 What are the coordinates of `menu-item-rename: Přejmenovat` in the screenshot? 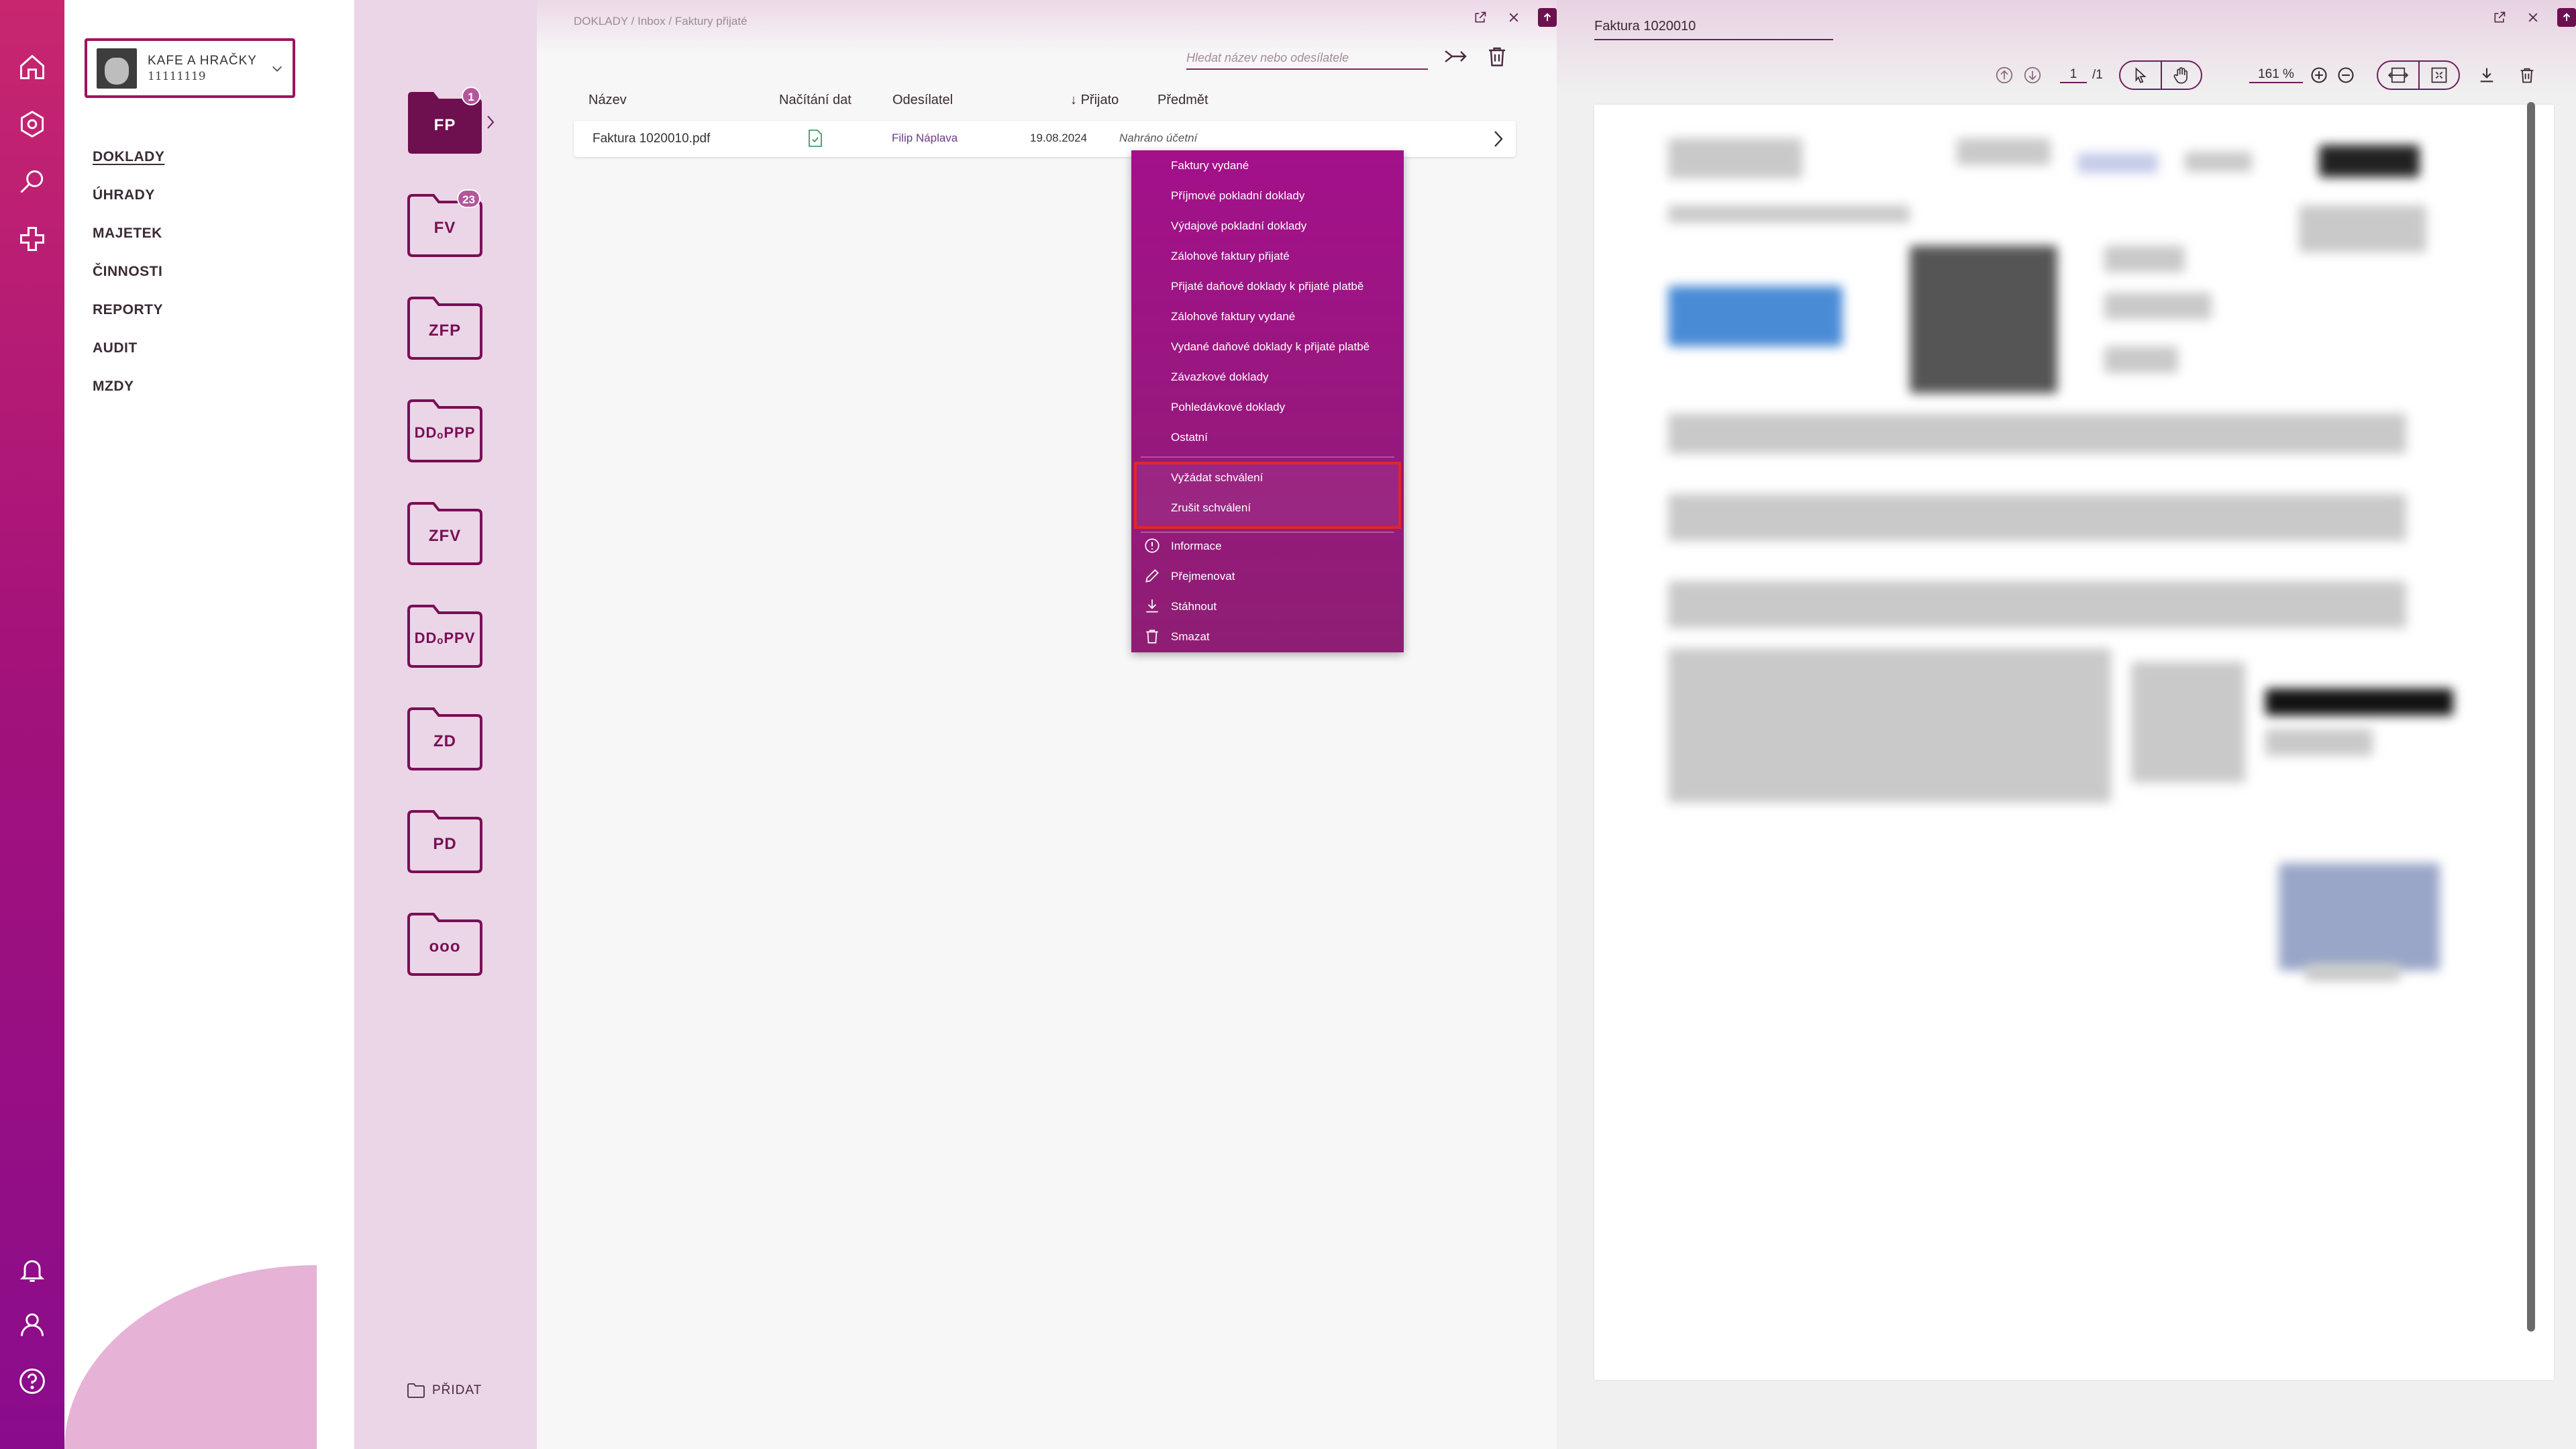 It's located at (1203, 578).